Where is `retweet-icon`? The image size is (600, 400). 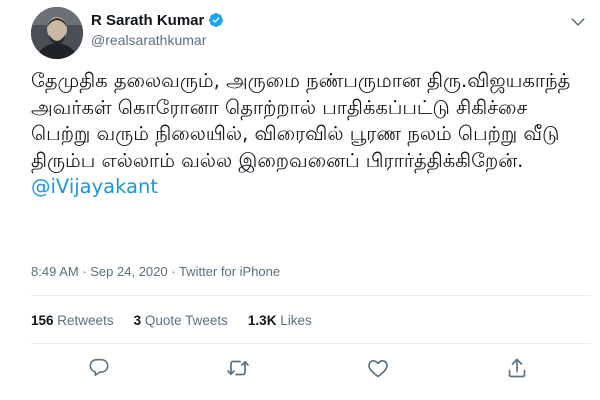 retweet-icon is located at coordinates (238, 368).